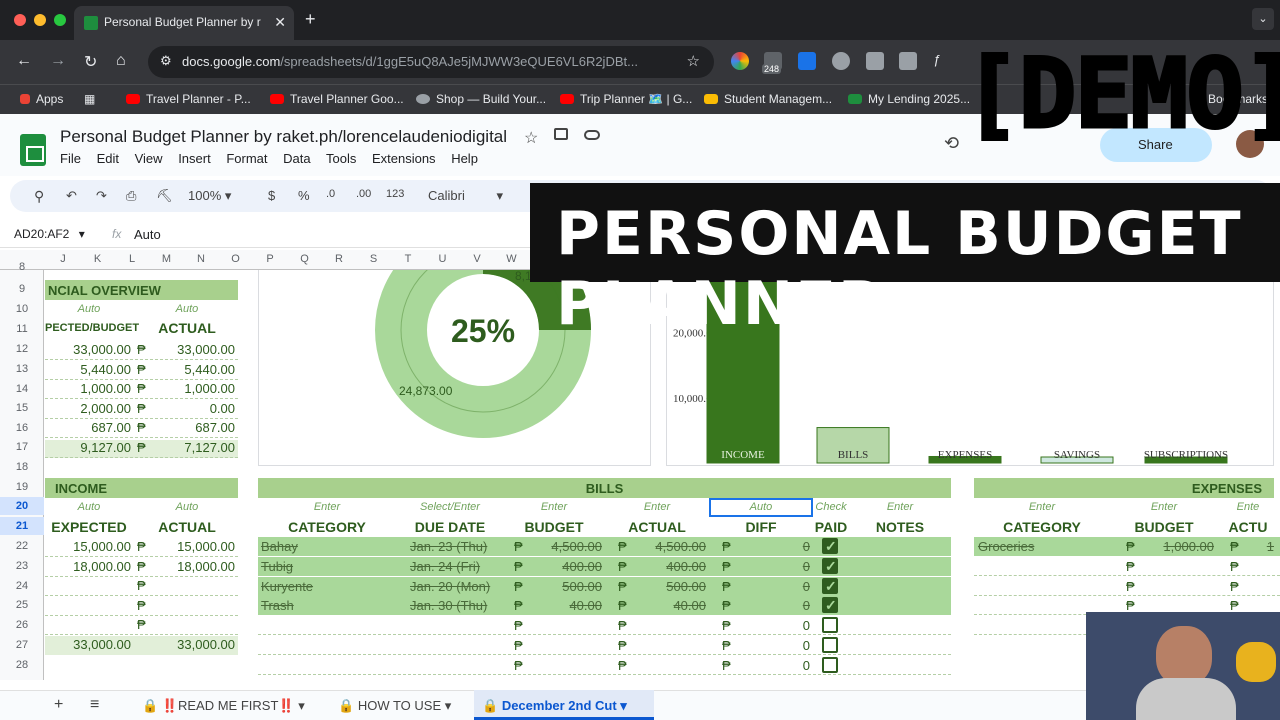 This screenshot has height=720, width=1280. Describe the element at coordinates (63, 259) in the screenshot. I see `column-header-j: J` at that location.